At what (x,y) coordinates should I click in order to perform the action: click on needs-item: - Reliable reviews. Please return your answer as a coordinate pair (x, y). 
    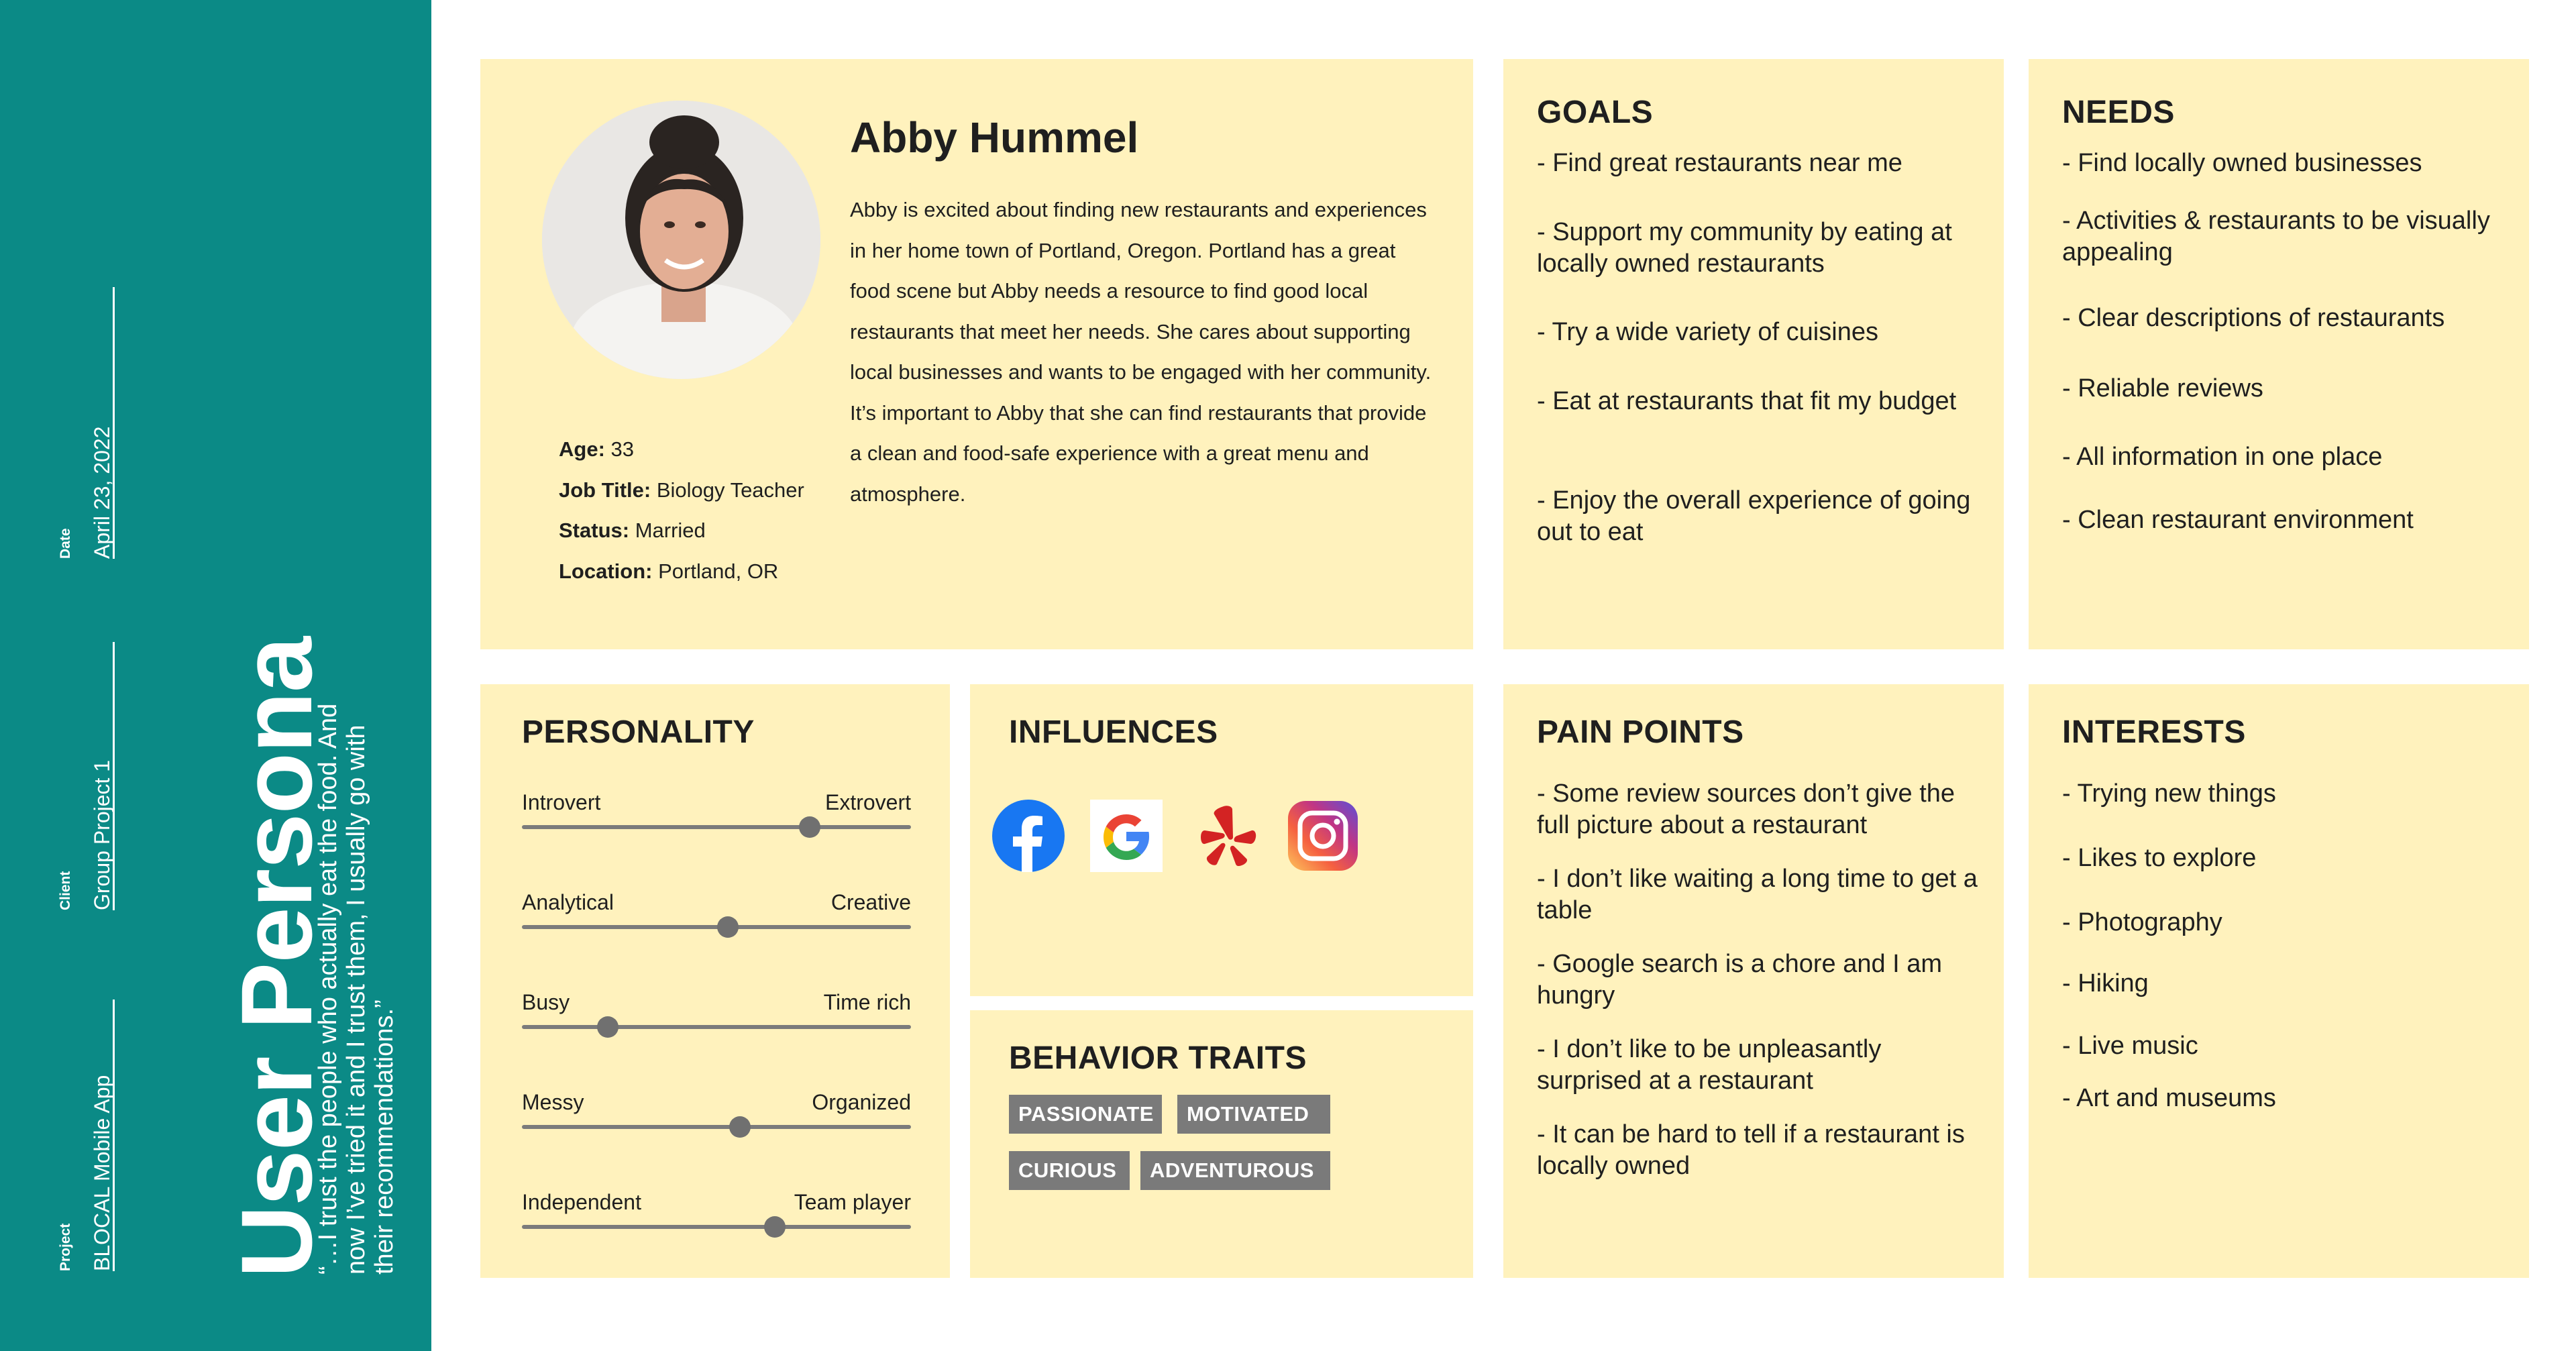
    Looking at the image, I should click on (2162, 388).